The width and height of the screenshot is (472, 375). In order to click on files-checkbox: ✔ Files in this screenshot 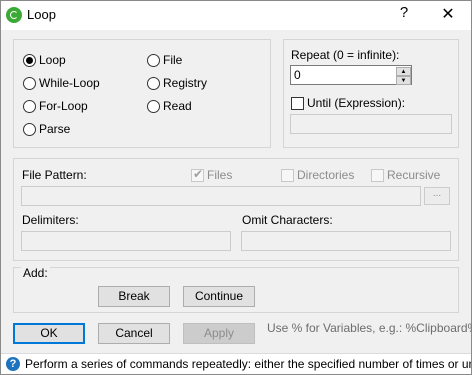, I will do `click(211, 175)`.